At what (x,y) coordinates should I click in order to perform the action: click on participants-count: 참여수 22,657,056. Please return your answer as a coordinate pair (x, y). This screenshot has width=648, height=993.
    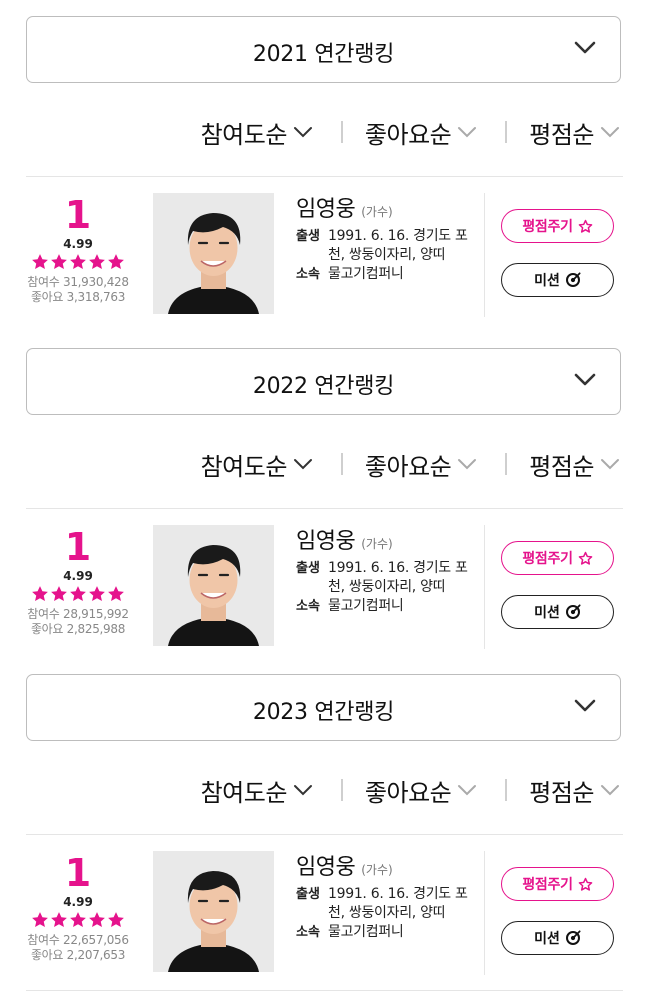
    Looking at the image, I should click on (78, 940).